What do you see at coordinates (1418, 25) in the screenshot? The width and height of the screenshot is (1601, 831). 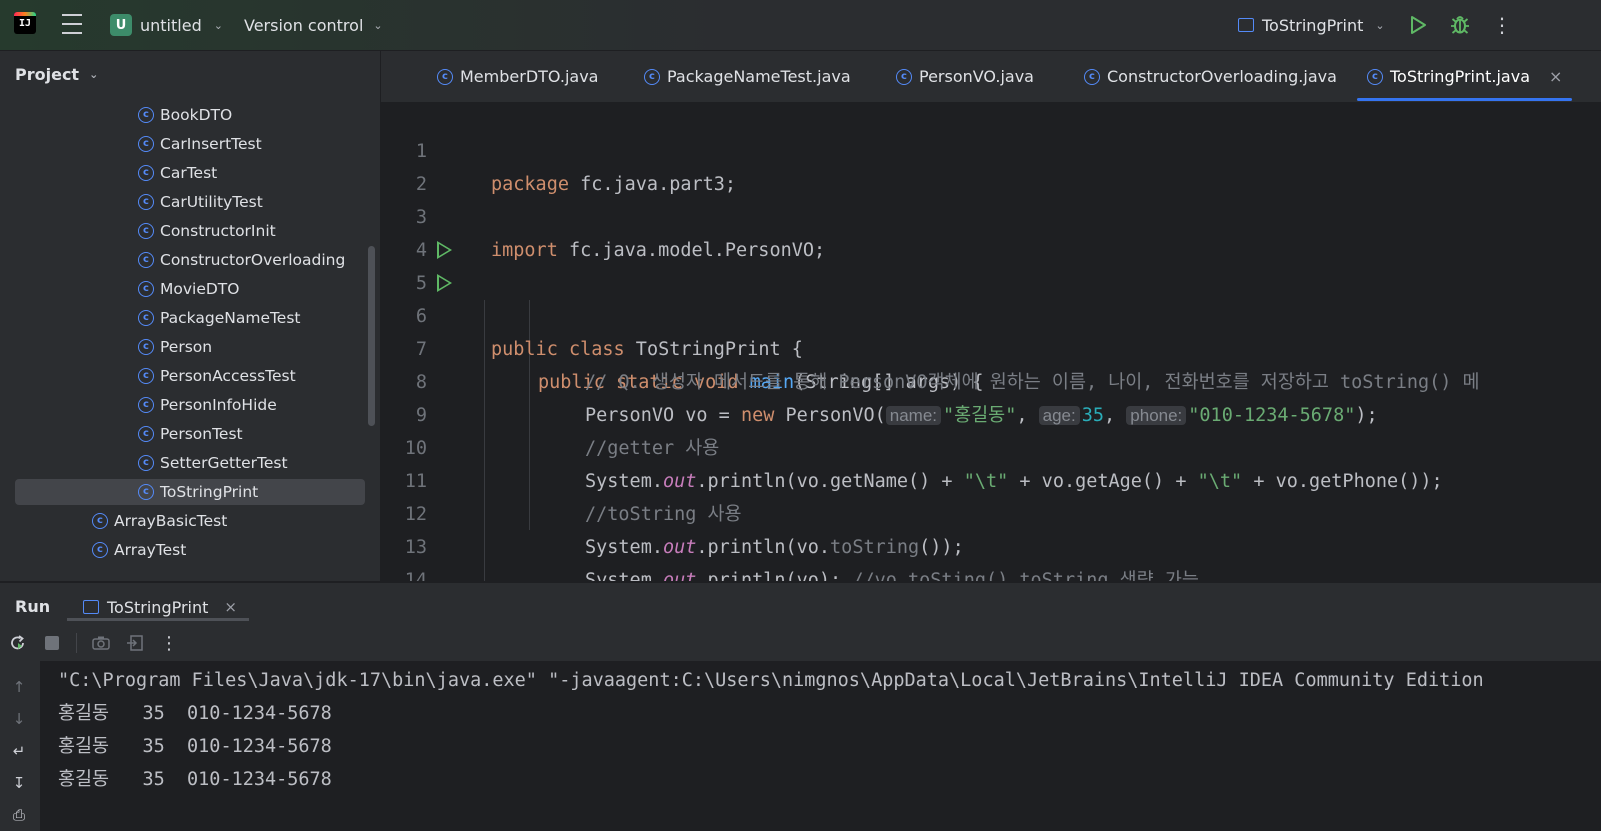 I see `run-icon` at bounding box center [1418, 25].